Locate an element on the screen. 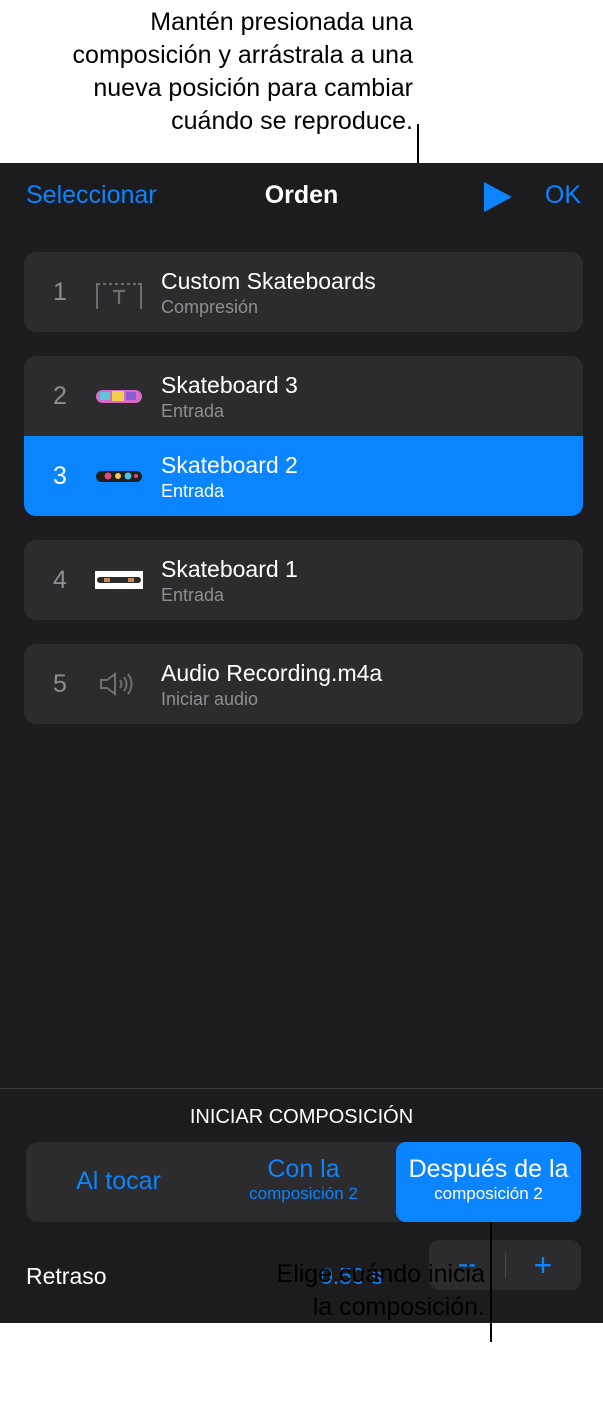 Image resolution: width=603 pixels, height=1423 pixels. build-row-2: 2 Skateboard 3 Entrada is located at coordinates (303, 396).